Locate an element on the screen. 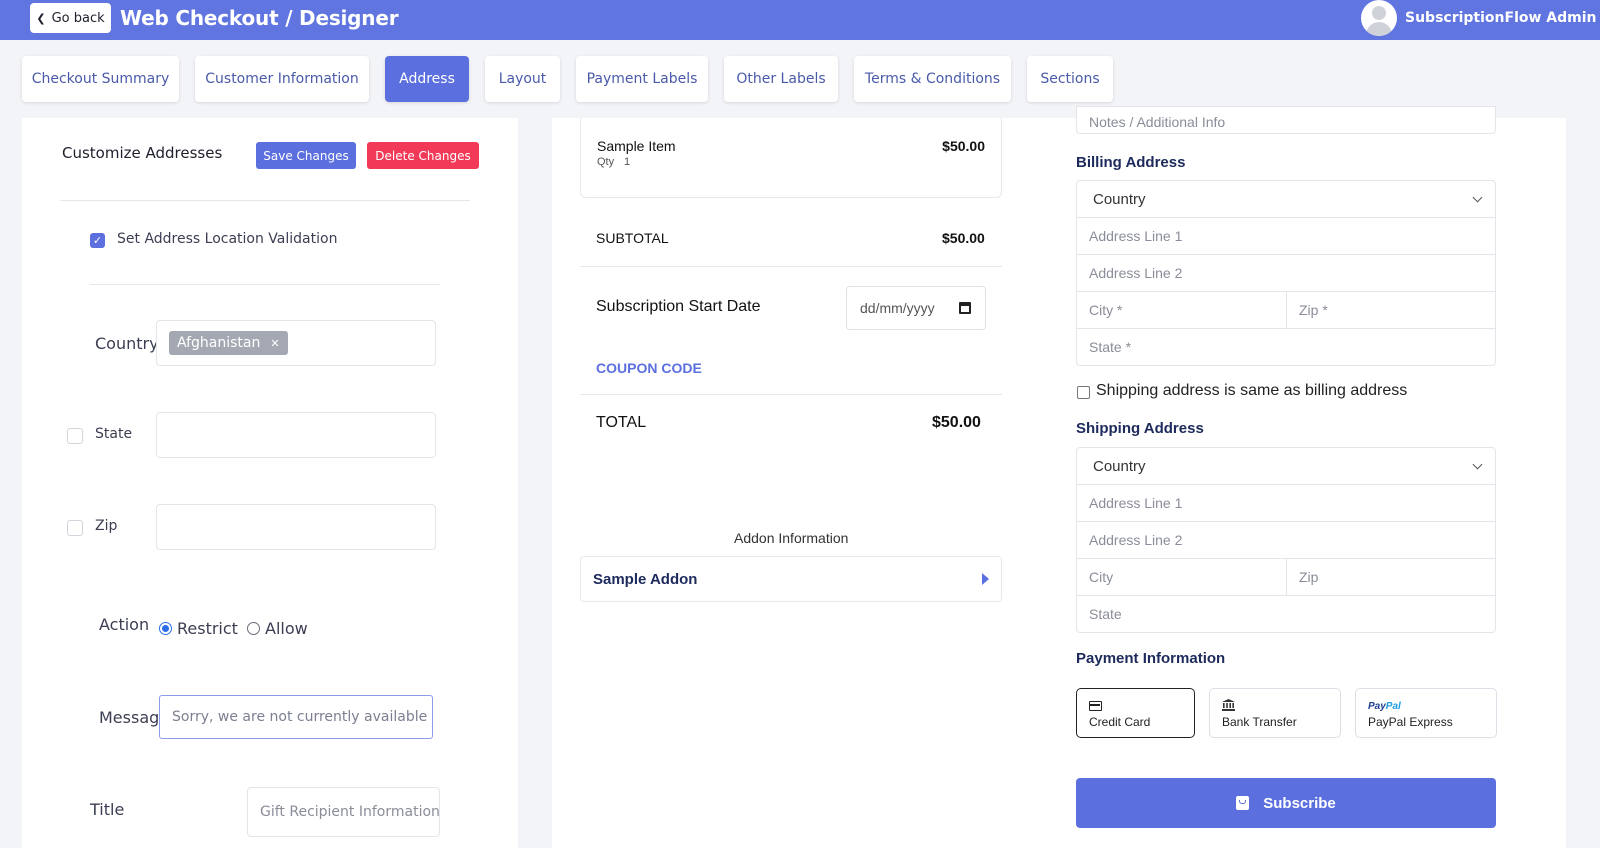  validation-label: Set Address Location Validation is located at coordinates (227, 239).